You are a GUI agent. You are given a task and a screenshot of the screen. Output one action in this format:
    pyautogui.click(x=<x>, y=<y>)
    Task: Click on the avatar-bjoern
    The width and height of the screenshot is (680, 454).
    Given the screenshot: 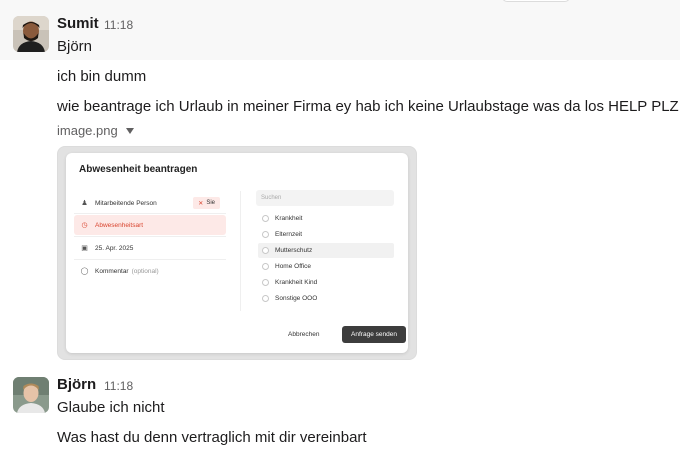 What is the action you would take?
    pyautogui.click(x=31, y=395)
    